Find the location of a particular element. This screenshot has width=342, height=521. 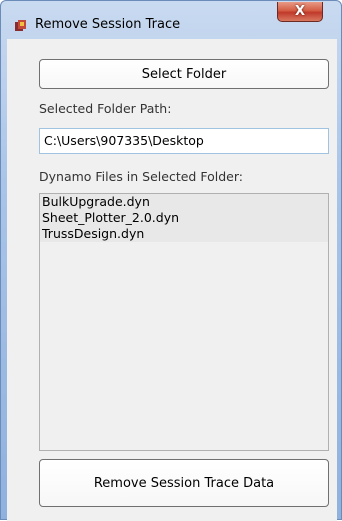

app-icon is located at coordinates (21, 24).